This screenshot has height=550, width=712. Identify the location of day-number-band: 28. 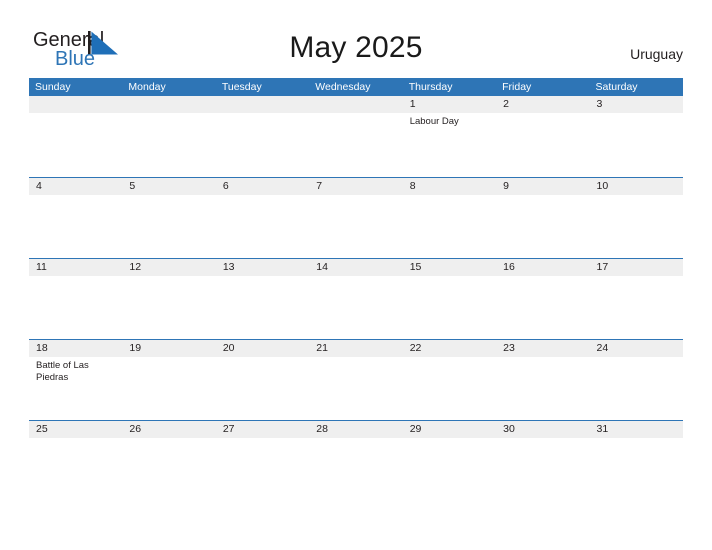
(356, 429).